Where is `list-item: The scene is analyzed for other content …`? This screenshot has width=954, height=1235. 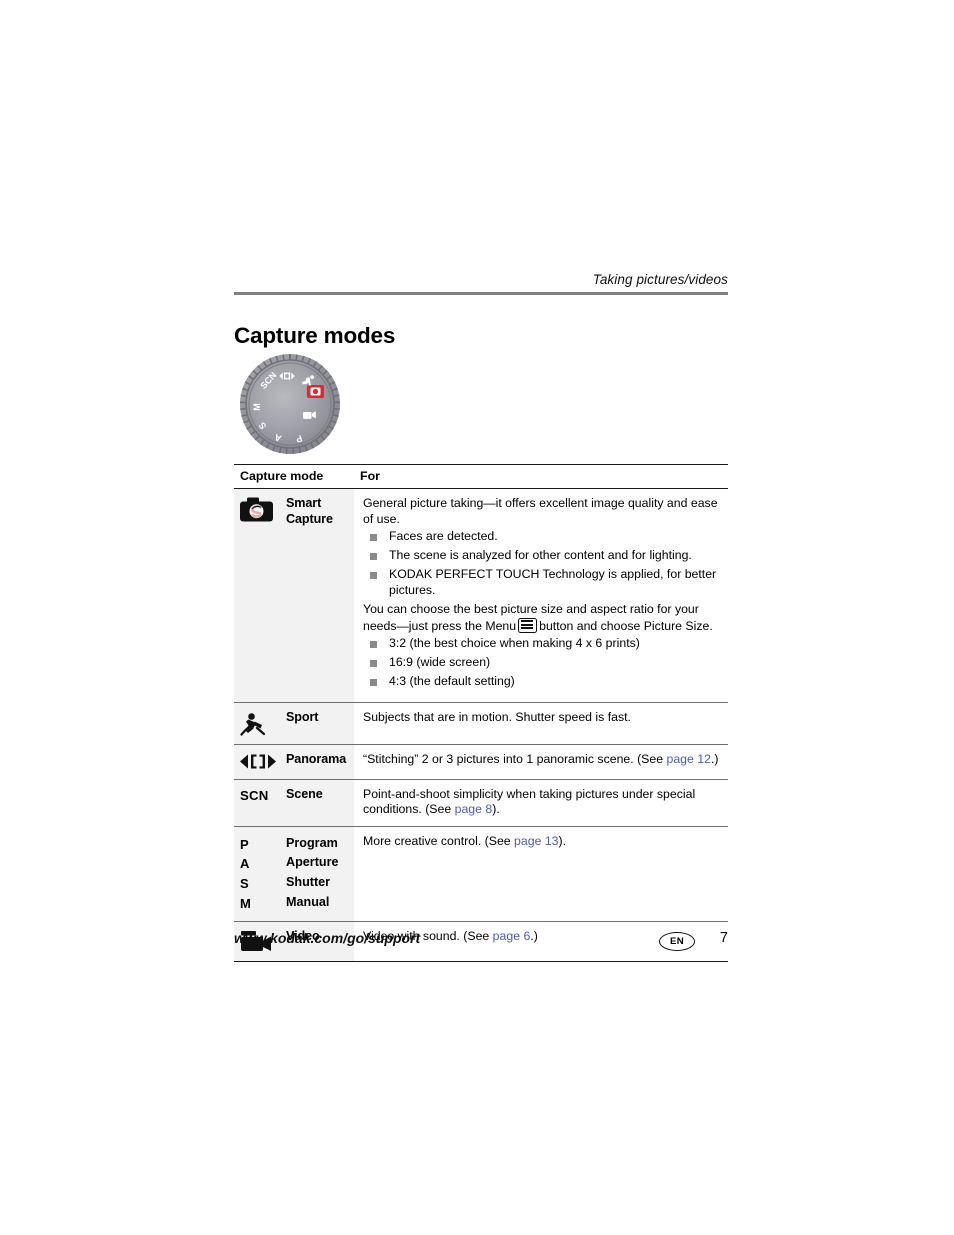
list-item: The scene is analyzed for other content … is located at coordinates (541, 556).